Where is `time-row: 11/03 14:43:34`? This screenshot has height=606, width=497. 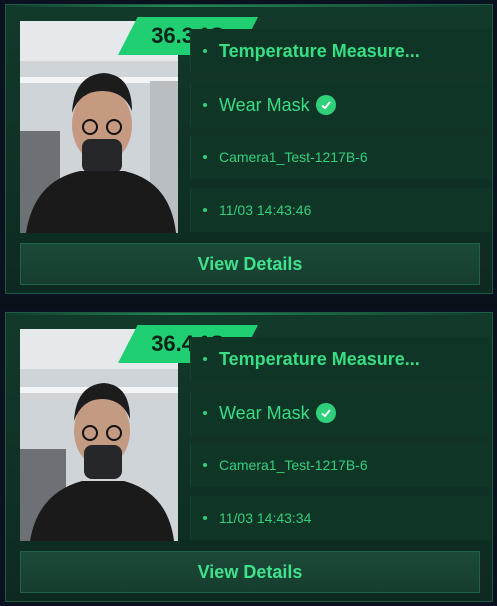
time-row: 11/03 14:43:34 is located at coordinates (340, 518).